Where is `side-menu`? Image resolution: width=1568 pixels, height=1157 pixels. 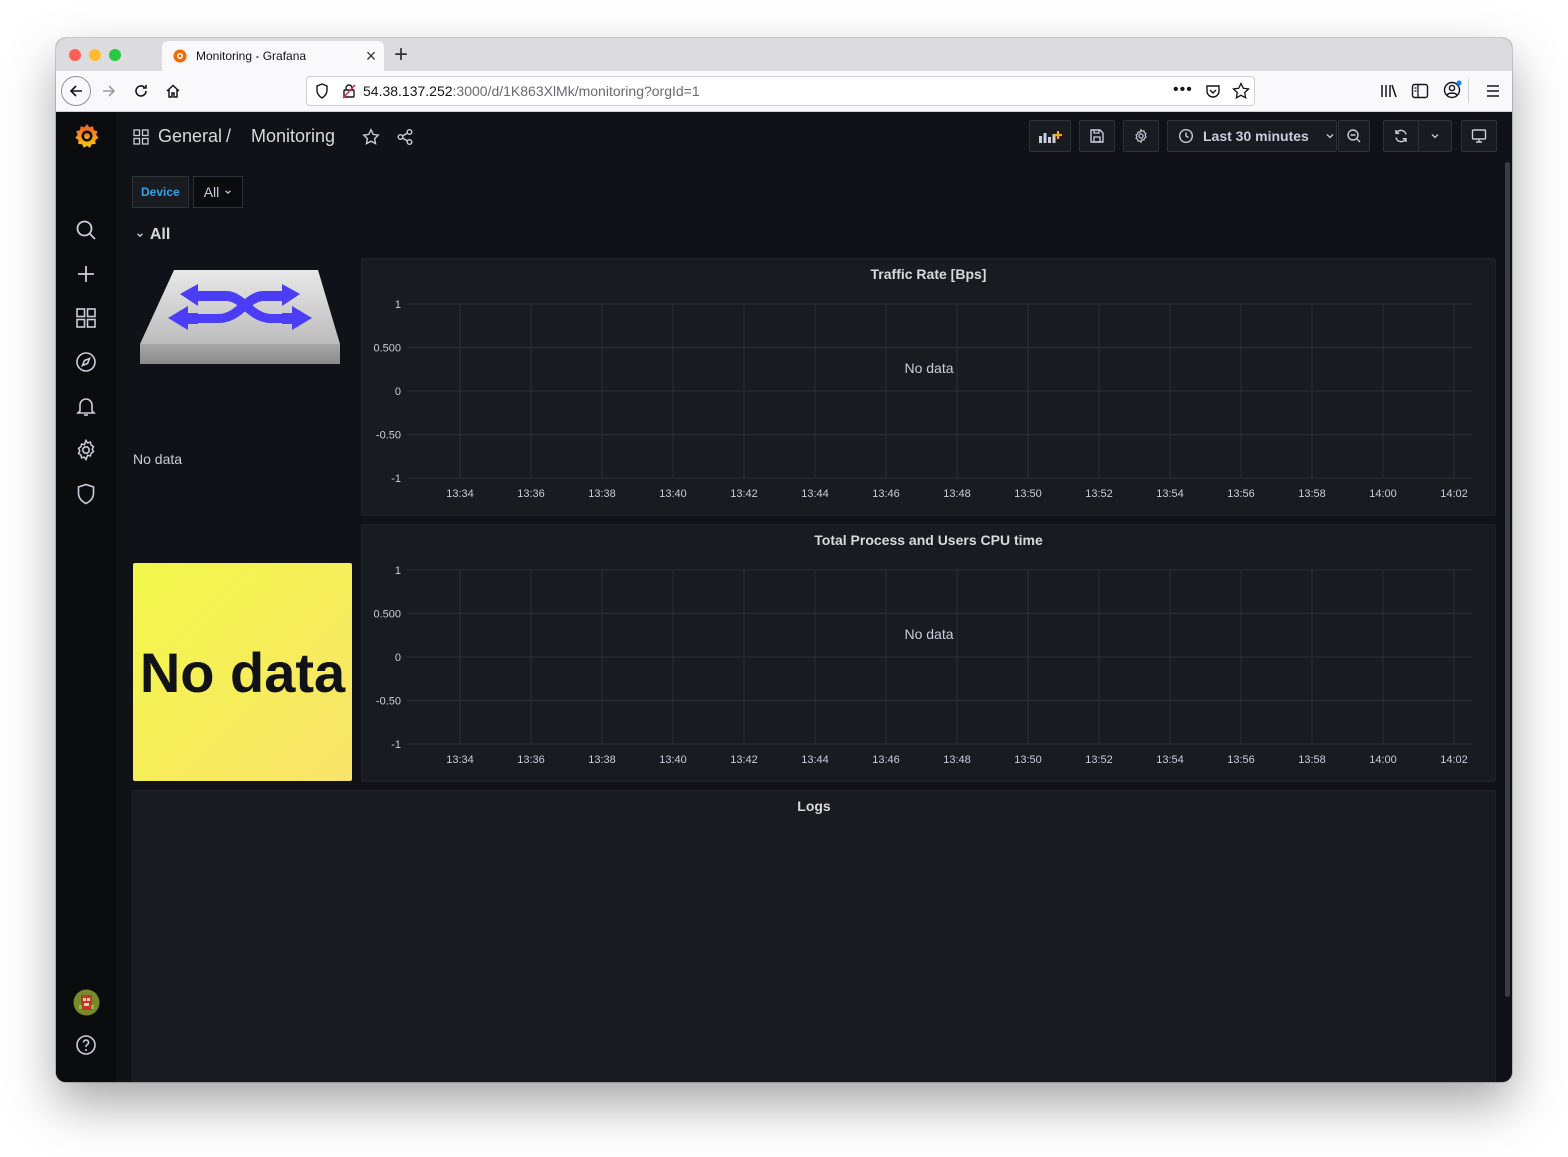 side-menu is located at coordinates (86, 597).